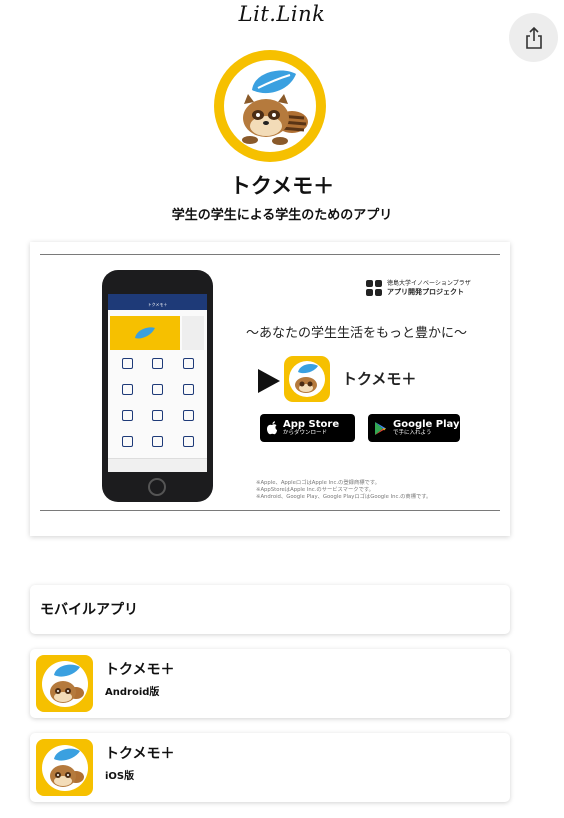 Image resolution: width=564 pixels, height=818 pixels. I want to click on profile-avatar, so click(270, 106).